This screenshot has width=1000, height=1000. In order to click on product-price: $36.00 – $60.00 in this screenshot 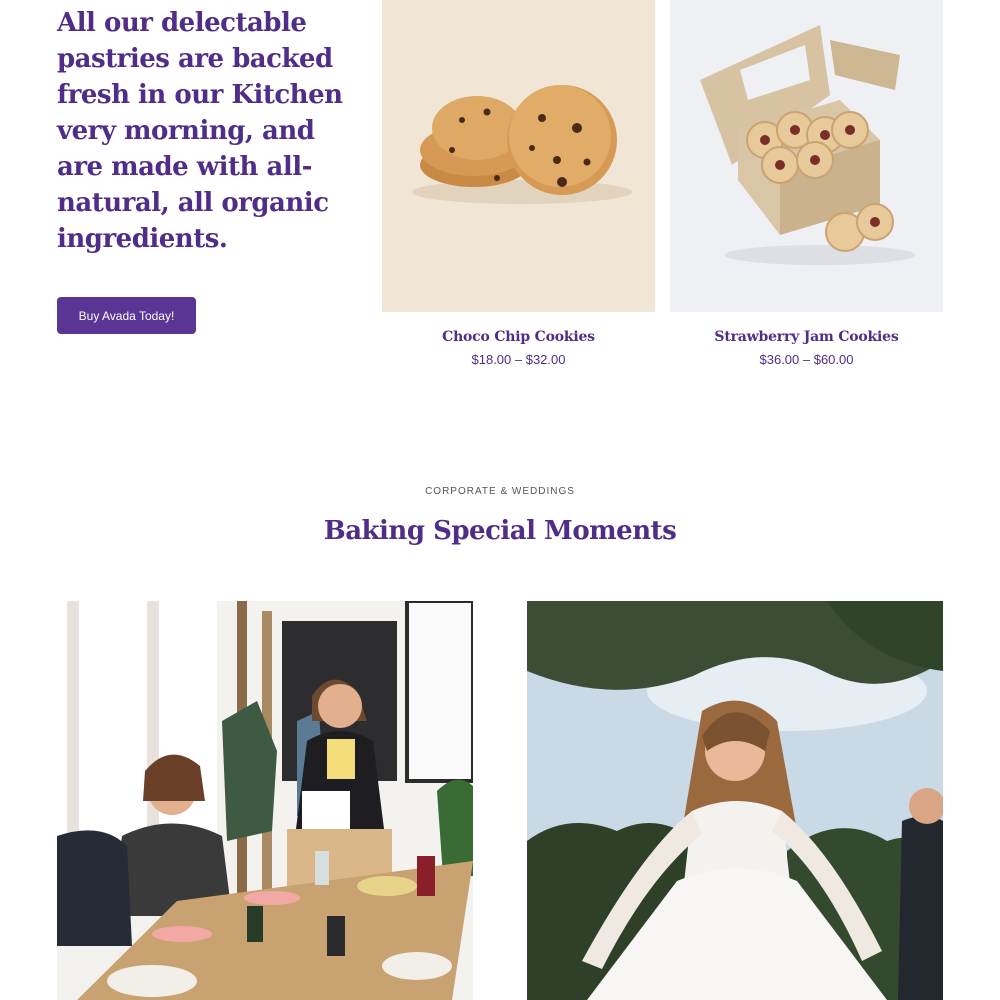, I will do `click(806, 359)`.